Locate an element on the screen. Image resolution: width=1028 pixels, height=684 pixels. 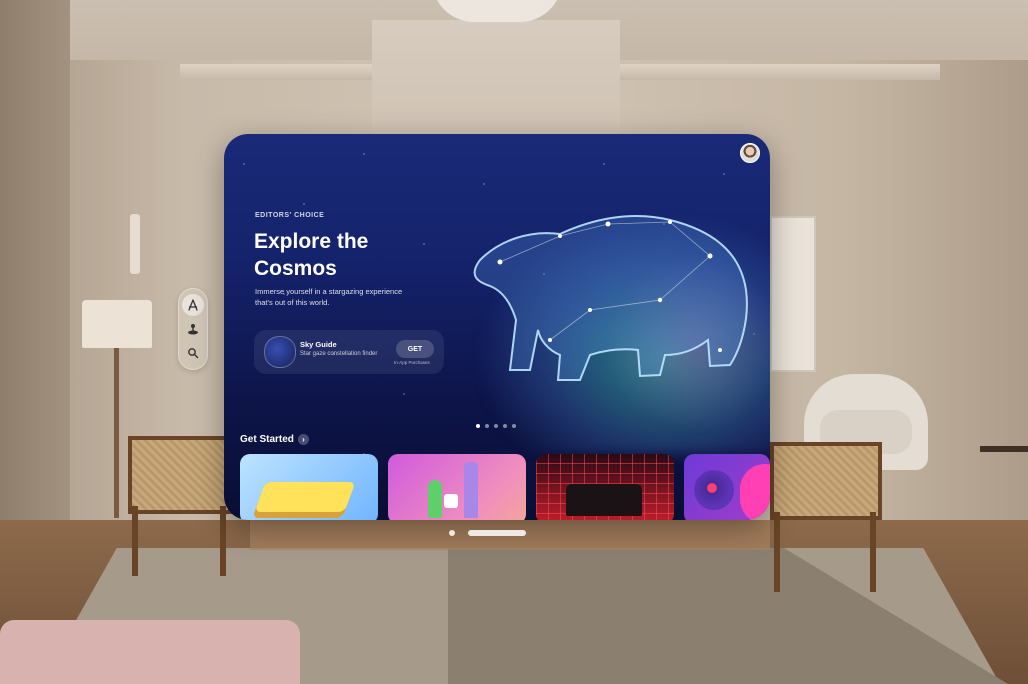
hero-eyebrow: EDITORS' CHOICE is located at coordinates (290, 215).